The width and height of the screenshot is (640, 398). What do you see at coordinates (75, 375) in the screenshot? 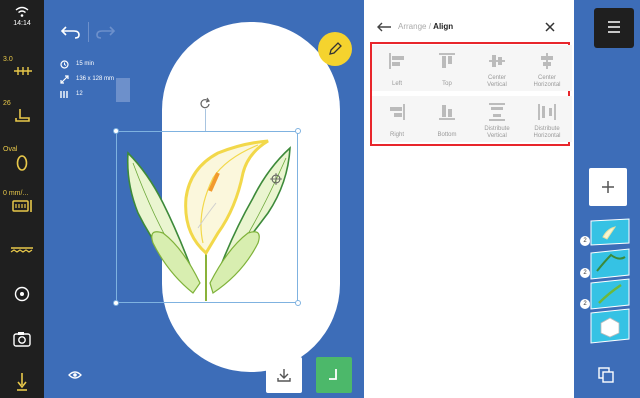
I see `eye-icon` at bounding box center [75, 375].